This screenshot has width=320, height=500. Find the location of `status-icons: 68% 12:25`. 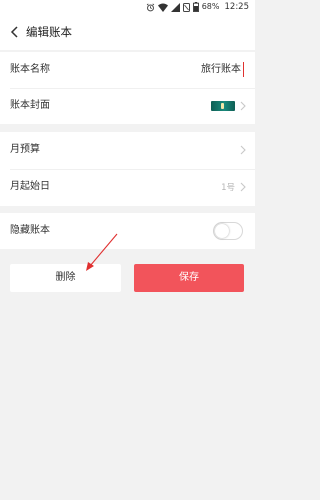

status-icons: 68% 12:25 is located at coordinates (197, 7).